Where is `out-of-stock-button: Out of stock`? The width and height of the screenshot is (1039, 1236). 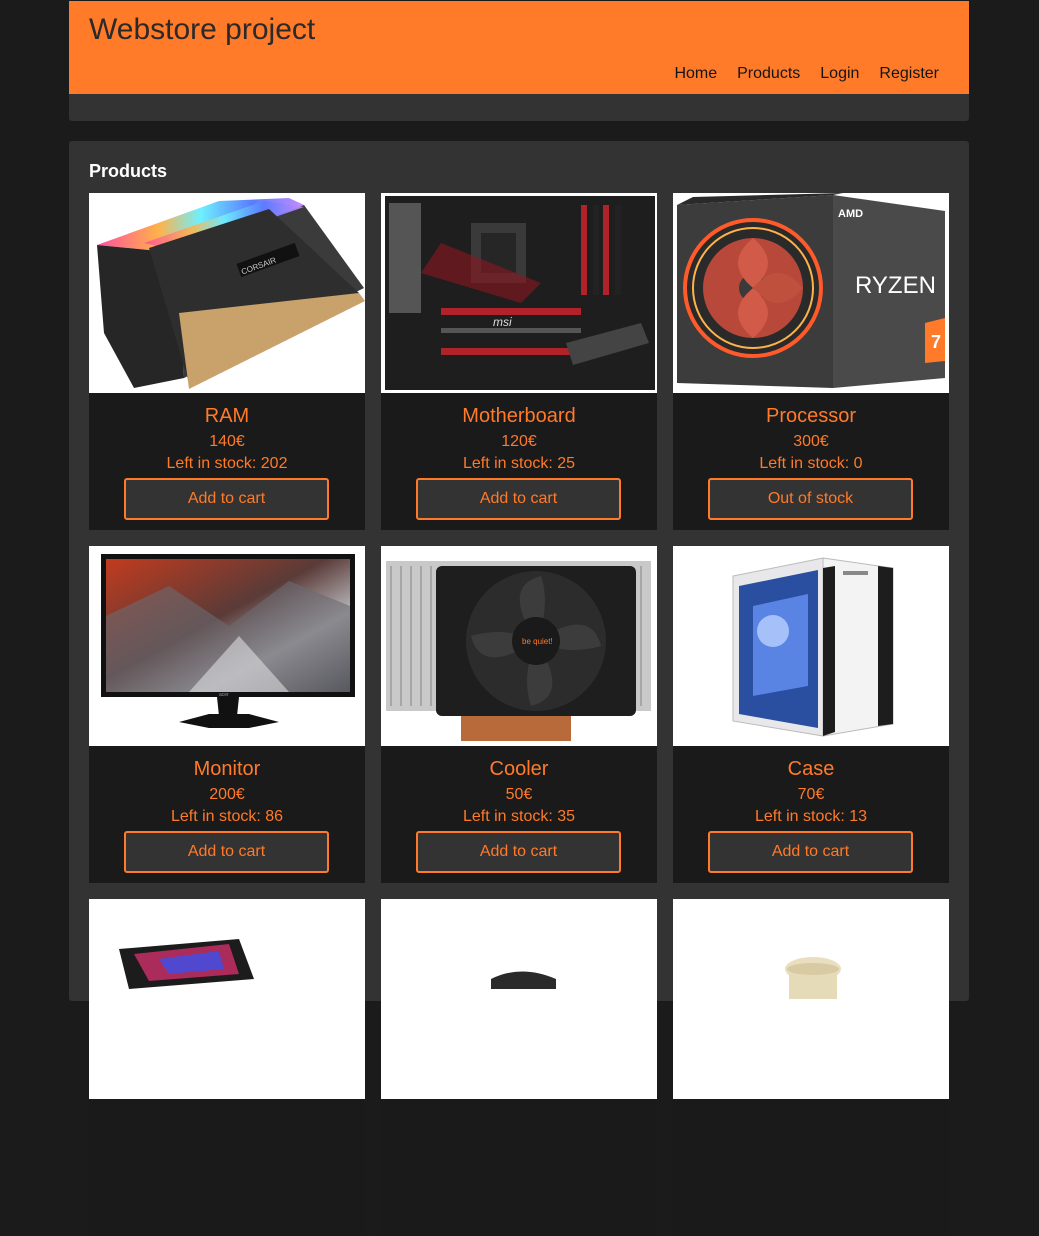
out-of-stock-button: Out of stock is located at coordinates (810, 499).